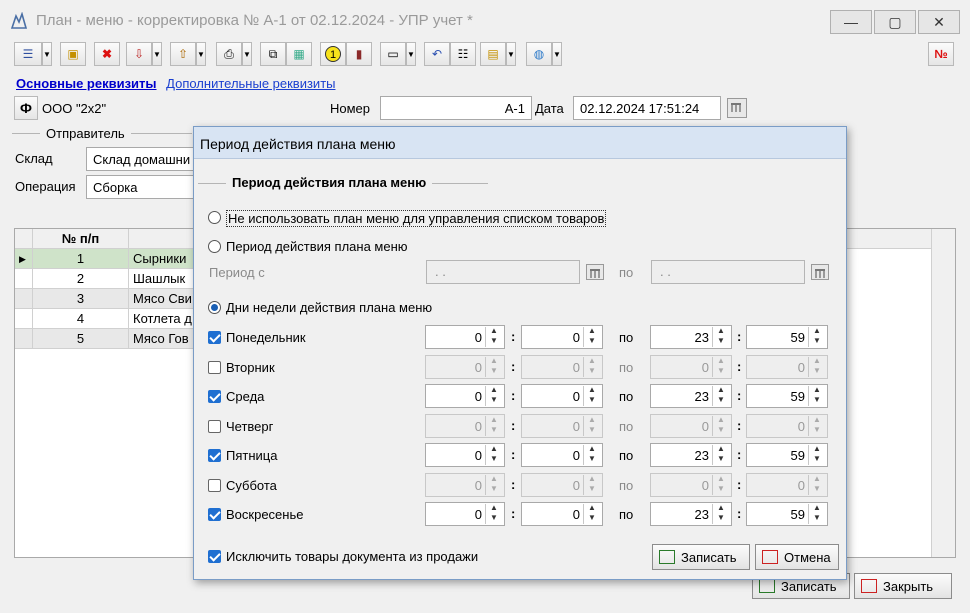 The width and height of the screenshot is (970, 613). I want to click on list-menu-dropdown: ▼, so click(47, 54).